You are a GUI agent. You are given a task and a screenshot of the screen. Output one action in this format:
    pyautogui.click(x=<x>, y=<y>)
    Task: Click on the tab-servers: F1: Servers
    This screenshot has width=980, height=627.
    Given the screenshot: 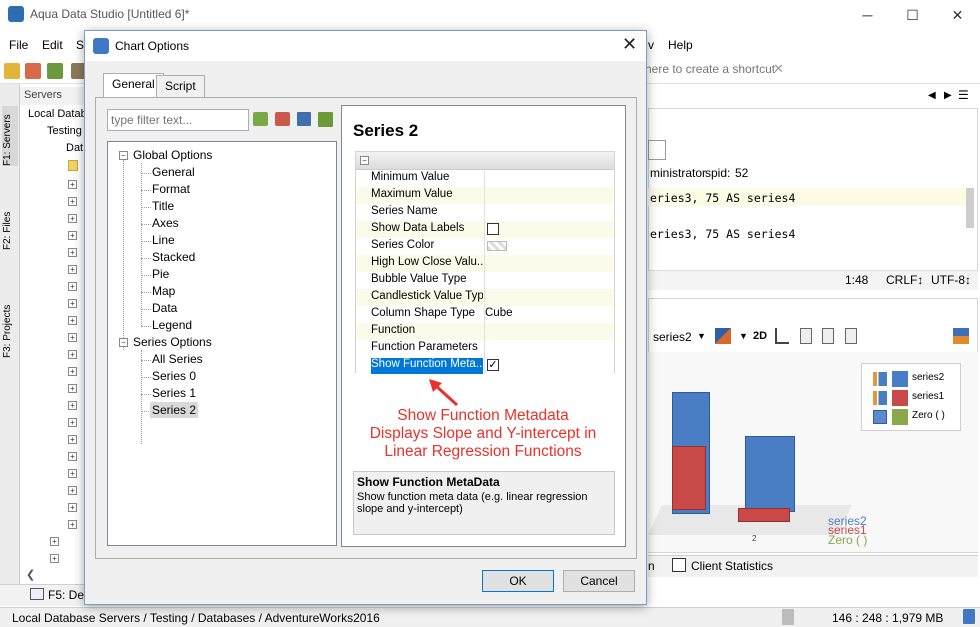 What is the action you would take?
    pyautogui.click(x=10, y=136)
    